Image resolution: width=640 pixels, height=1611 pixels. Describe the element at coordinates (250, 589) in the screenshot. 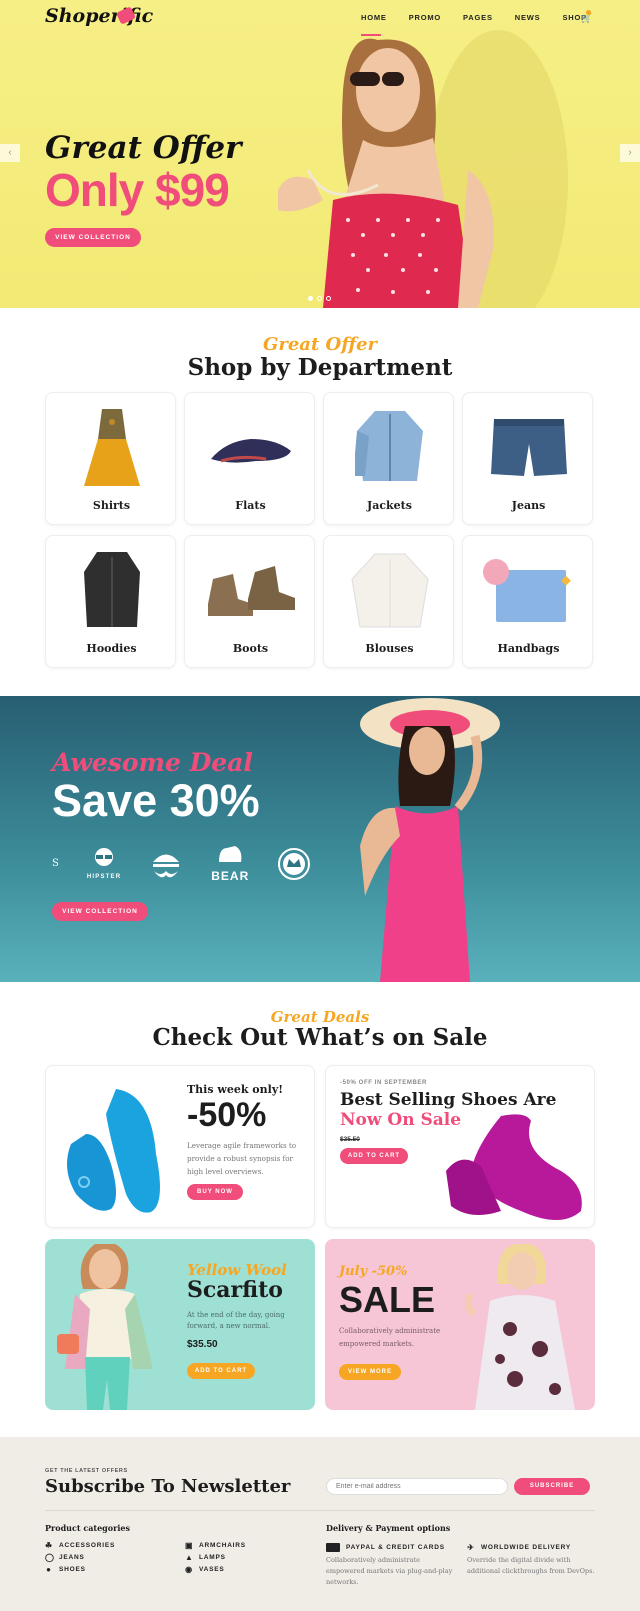

I see `boots-image` at that location.